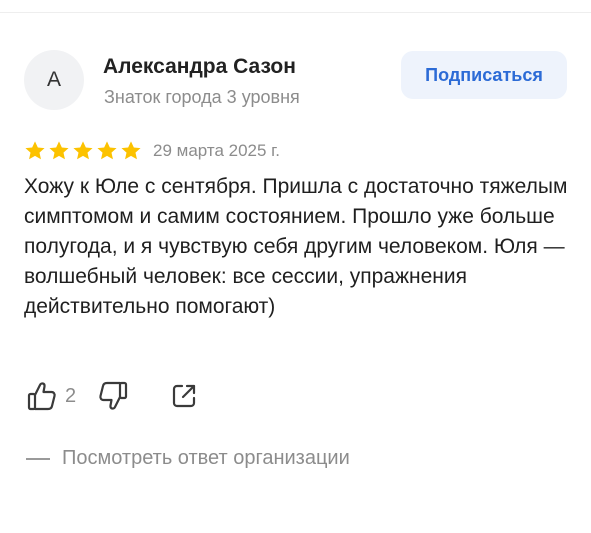 Image resolution: width=591 pixels, height=533 pixels. I want to click on view-response-link: Посмотреть ответ организации, so click(188, 458).